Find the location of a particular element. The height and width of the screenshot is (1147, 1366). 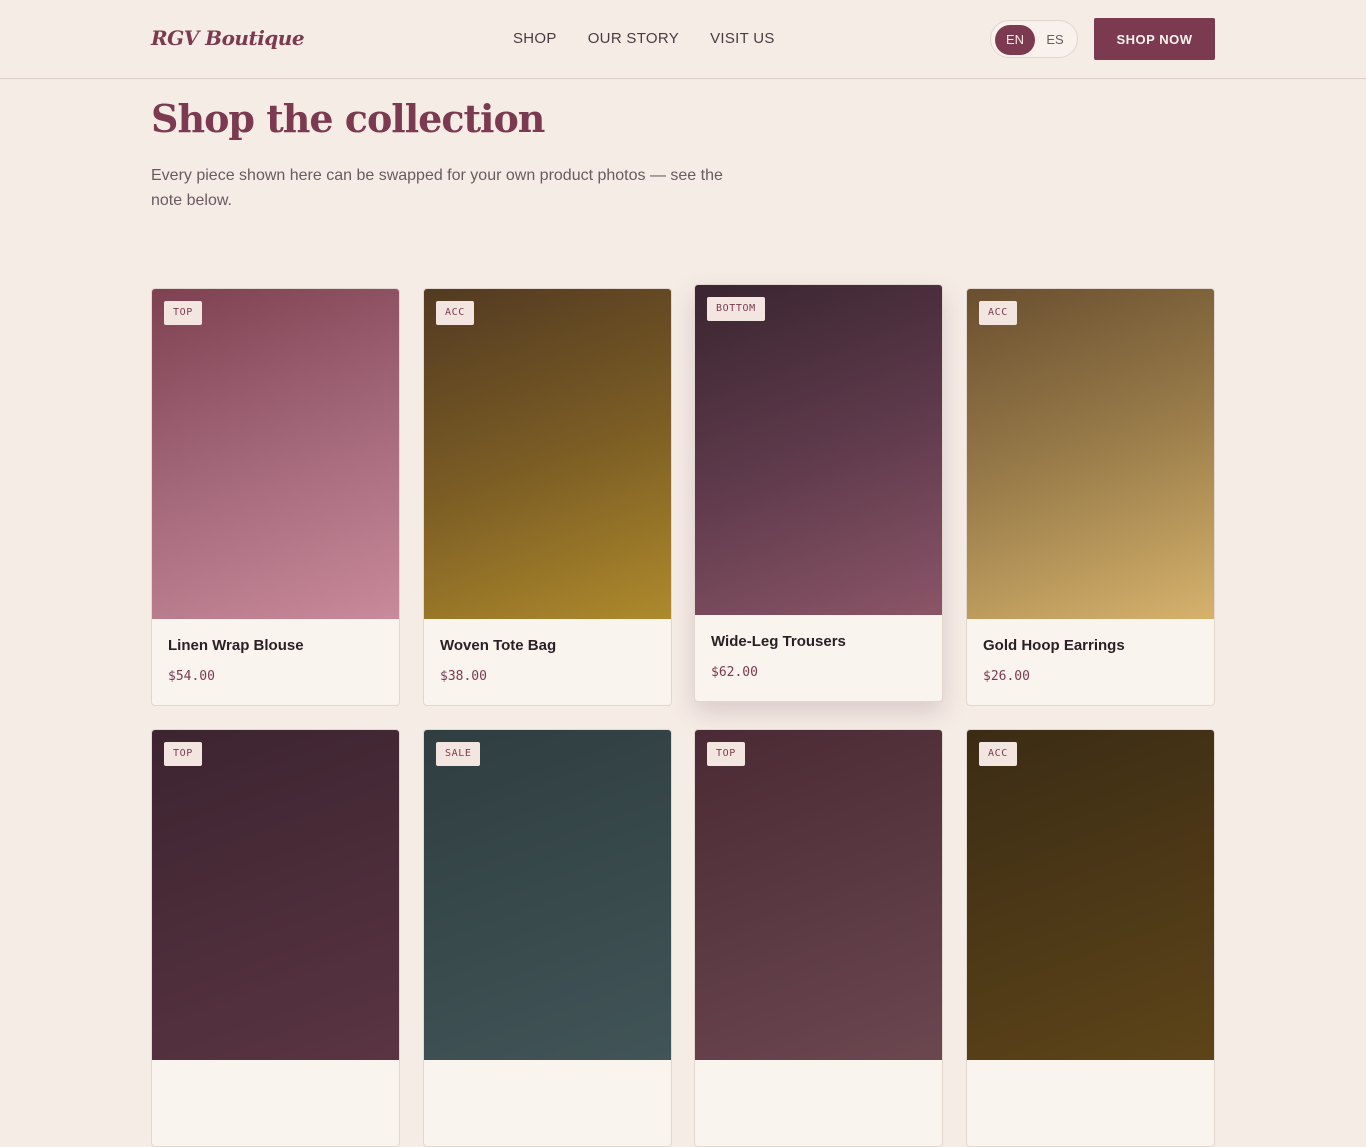

category-tag: BOTTOM is located at coordinates (736, 309).